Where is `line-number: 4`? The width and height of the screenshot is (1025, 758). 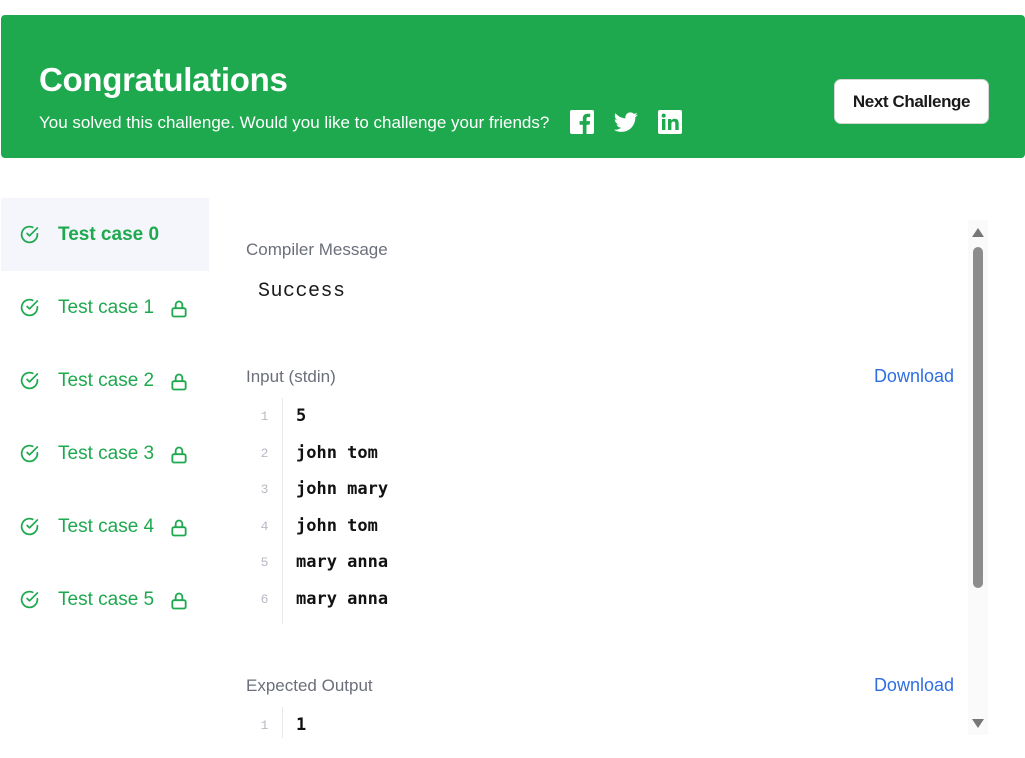 line-number: 4 is located at coordinates (264, 526).